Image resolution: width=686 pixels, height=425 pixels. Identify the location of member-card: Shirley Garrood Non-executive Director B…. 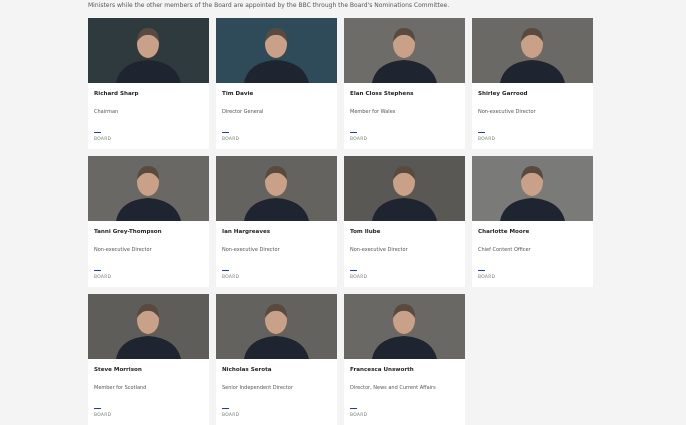
(532, 83).